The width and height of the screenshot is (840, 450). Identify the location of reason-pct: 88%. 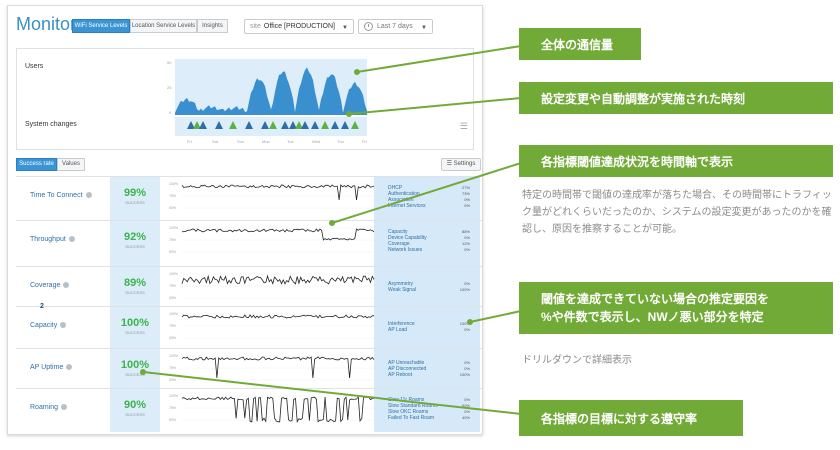
(465, 231).